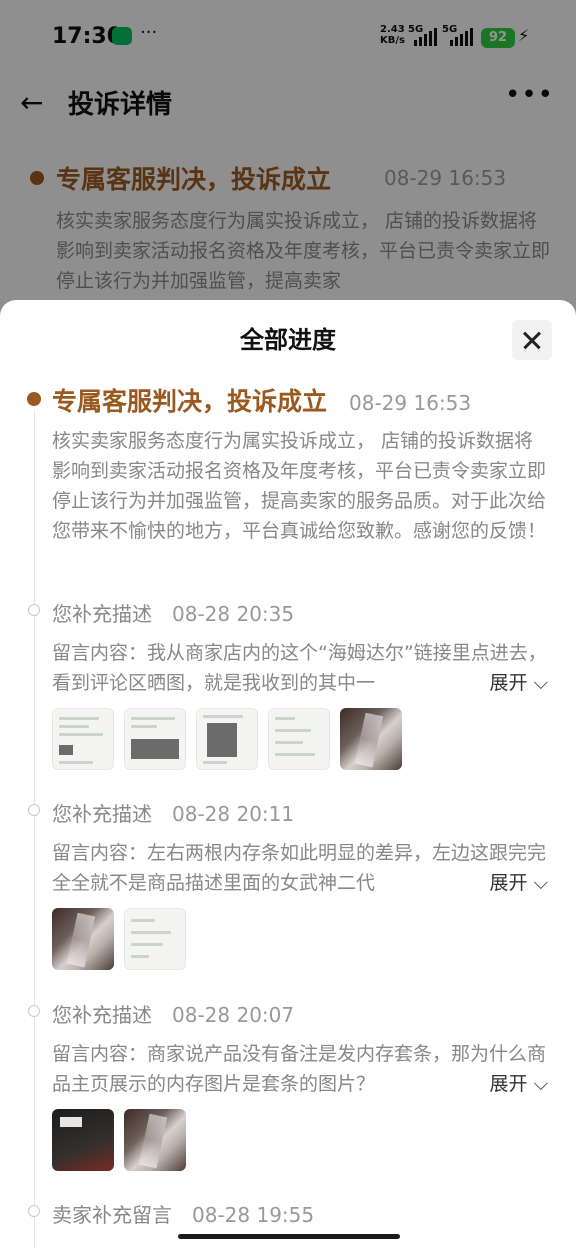 Image resolution: width=576 pixels, height=1248 pixels. I want to click on entry-header: 专属客服判决，投诉成立 08-29 16:53, so click(261, 400).